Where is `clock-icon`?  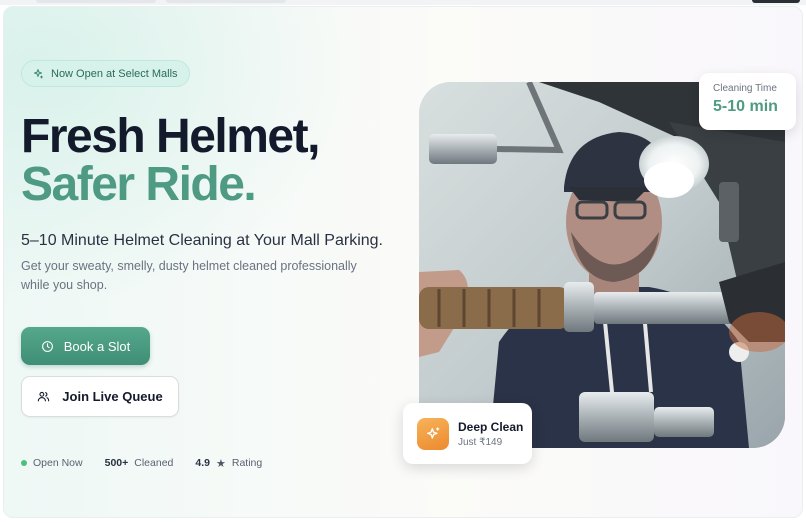 clock-icon is located at coordinates (47, 346).